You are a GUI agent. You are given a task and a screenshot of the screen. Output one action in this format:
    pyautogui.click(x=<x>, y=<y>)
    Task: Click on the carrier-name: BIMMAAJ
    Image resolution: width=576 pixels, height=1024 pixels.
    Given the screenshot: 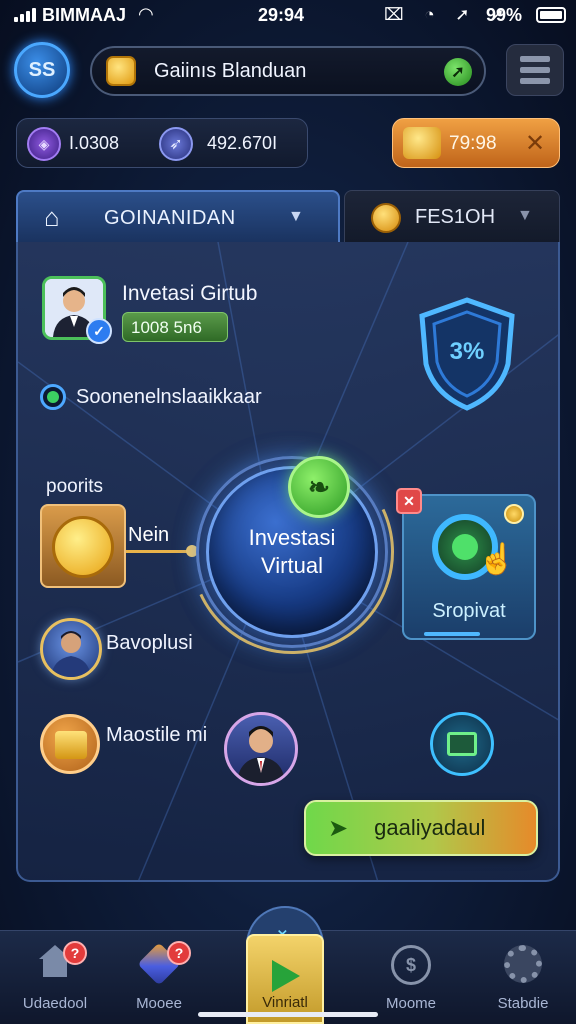 What is the action you would take?
    pyautogui.click(x=84, y=15)
    